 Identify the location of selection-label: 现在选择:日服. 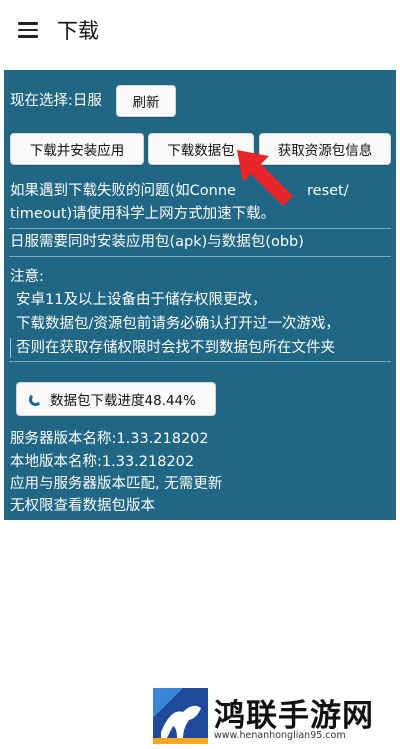
(56, 101).